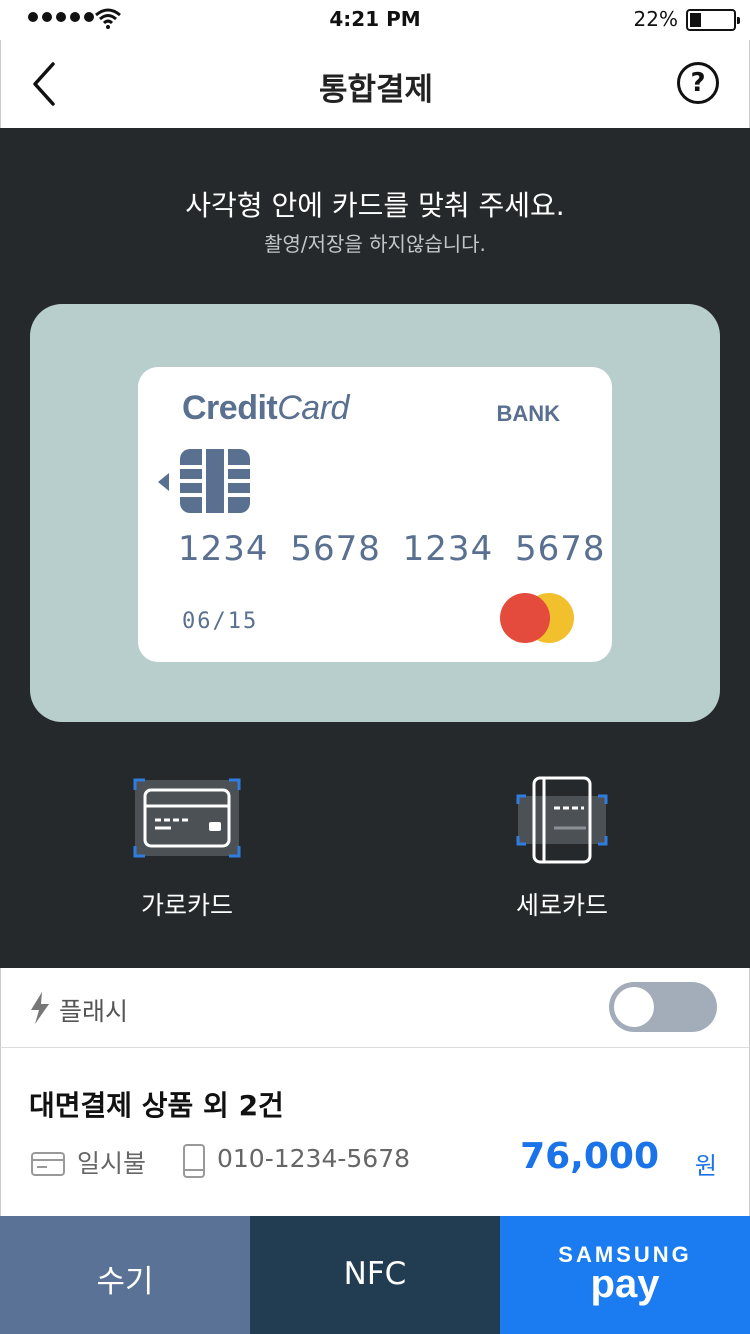  What do you see at coordinates (713, 20) in the screenshot?
I see `battery-icon` at bounding box center [713, 20].